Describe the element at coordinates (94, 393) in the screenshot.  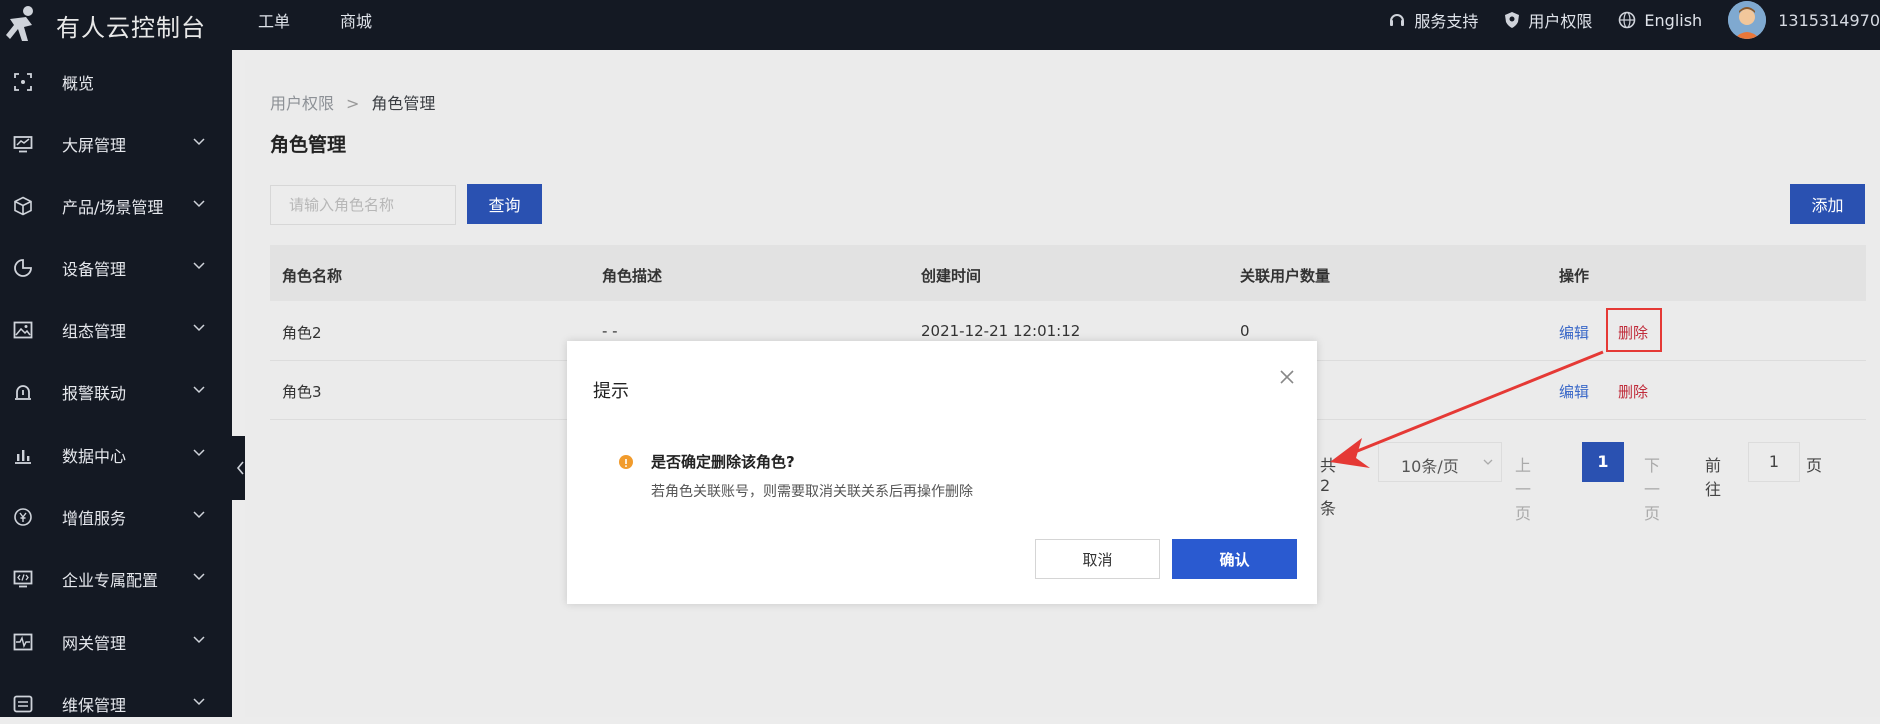
I see `sidebar-item-label: 报警联动` at that location.